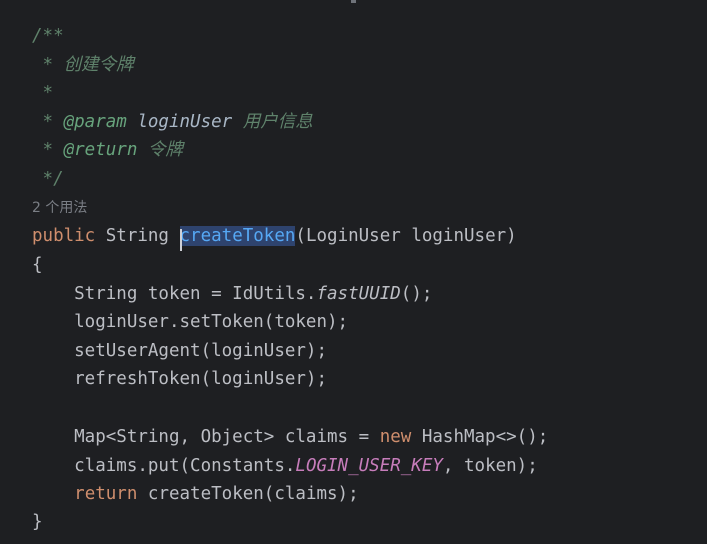  What do you see at coordinates (137, 236) in the screenshot?
I see `return-type: String` at bounding box center [137, 236].